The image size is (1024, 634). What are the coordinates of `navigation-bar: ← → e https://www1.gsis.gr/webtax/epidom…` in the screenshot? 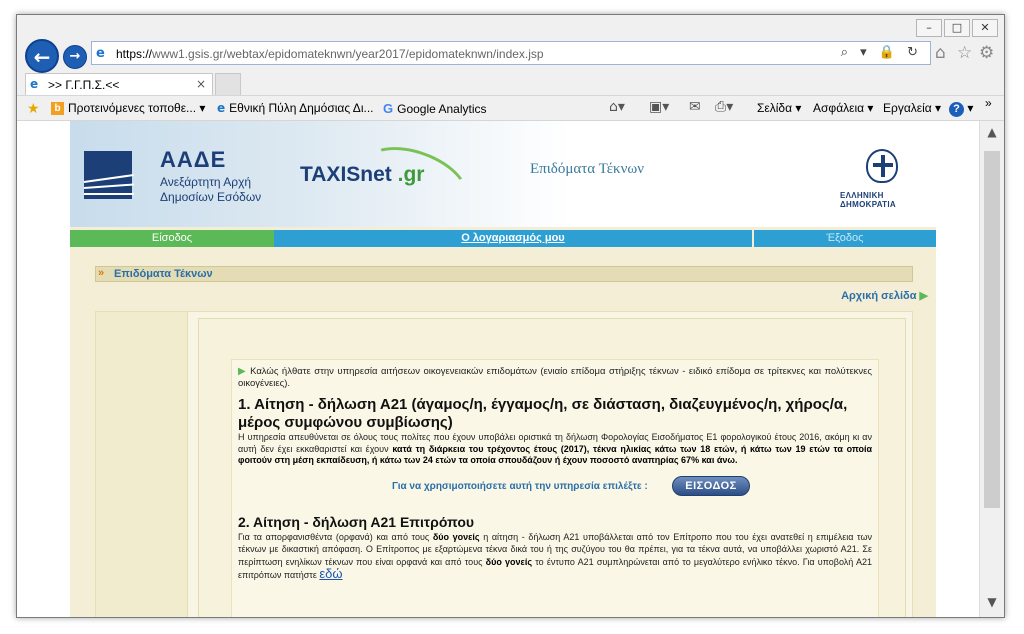 It's located at (510, 55).